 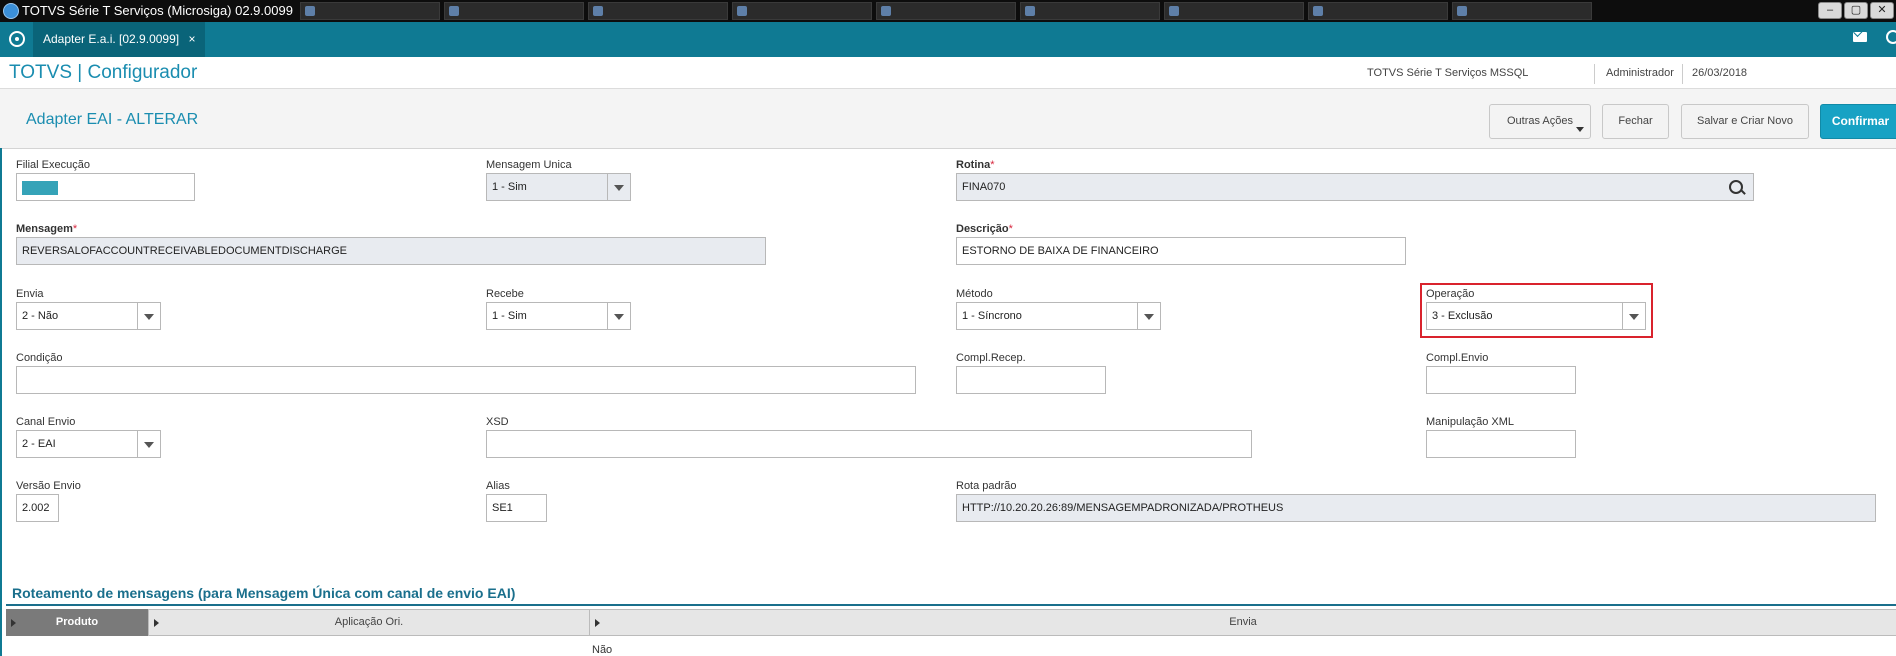 I want to click on taskbar-tabs, so click(x=946, y=11).